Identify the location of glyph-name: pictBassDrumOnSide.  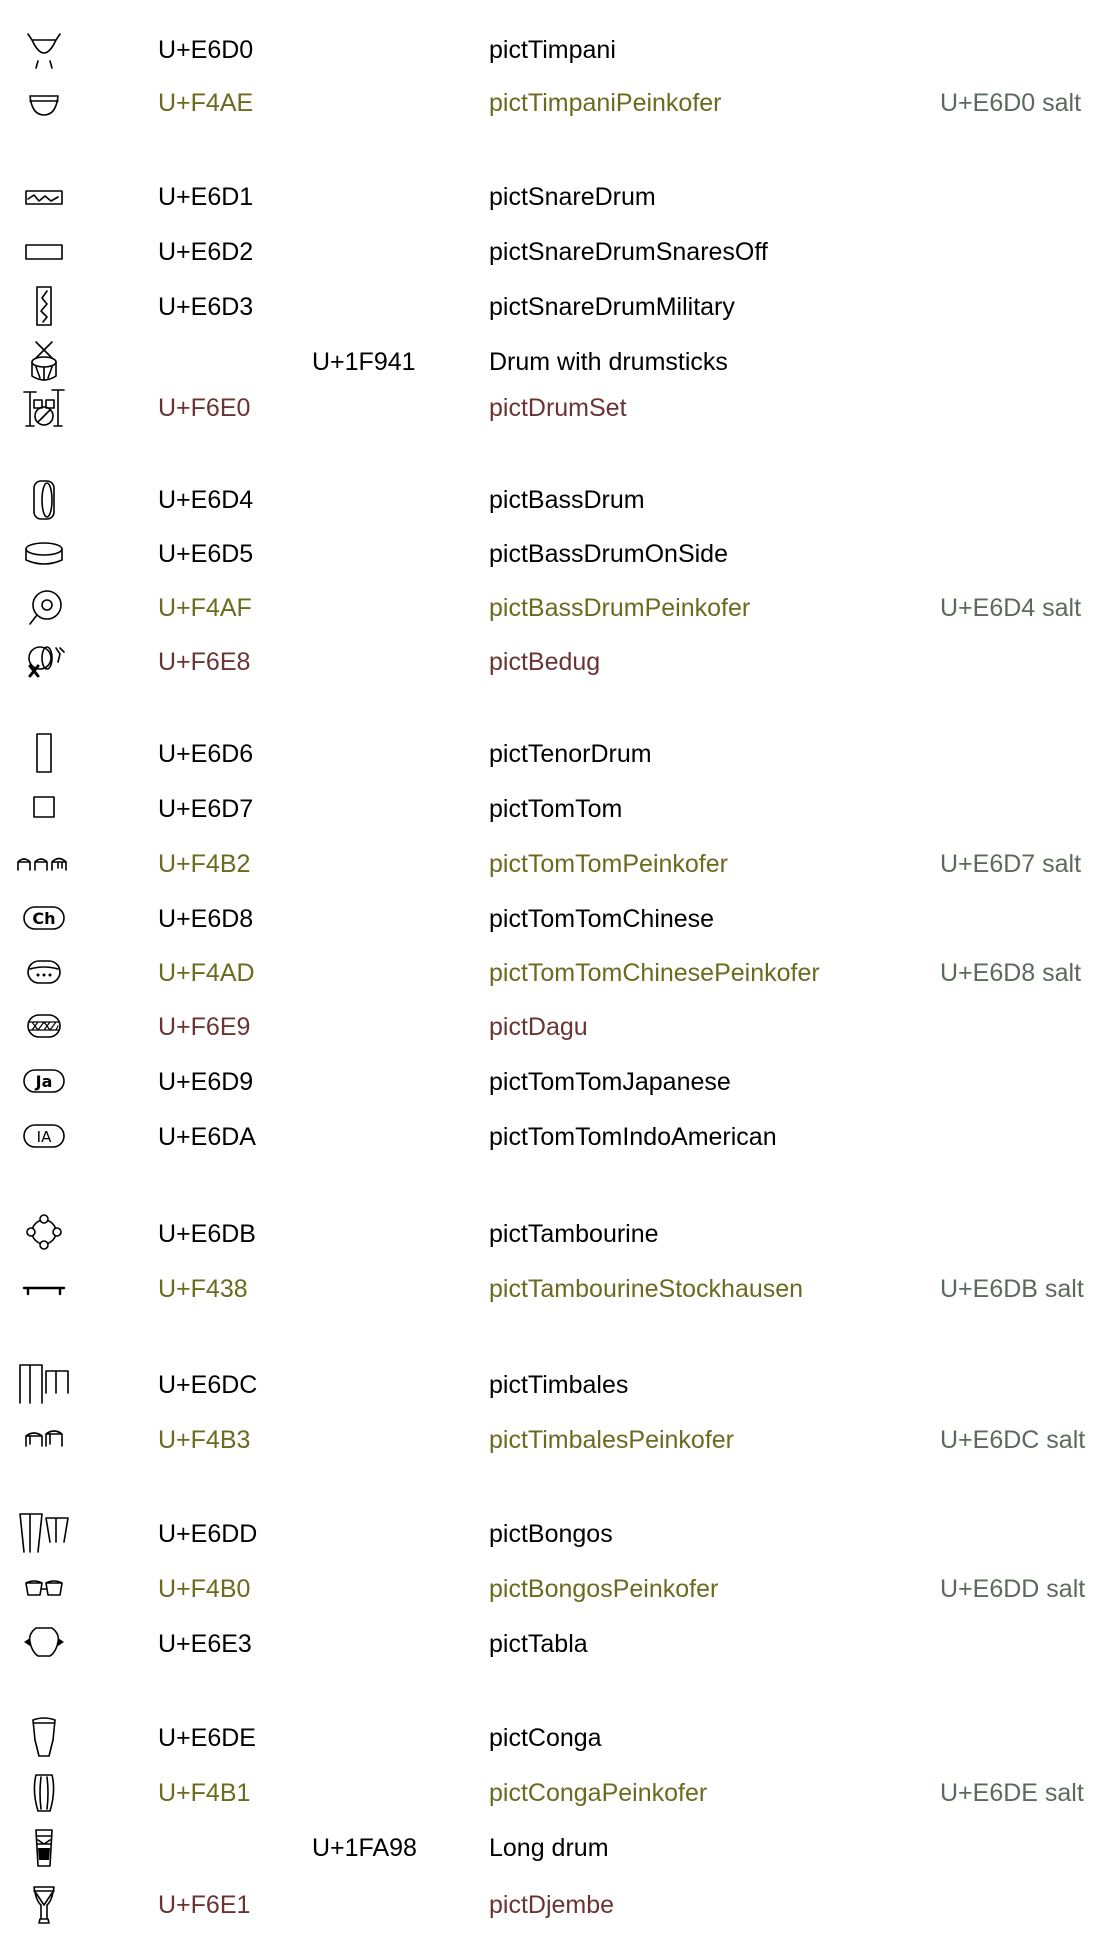
(608, 554).